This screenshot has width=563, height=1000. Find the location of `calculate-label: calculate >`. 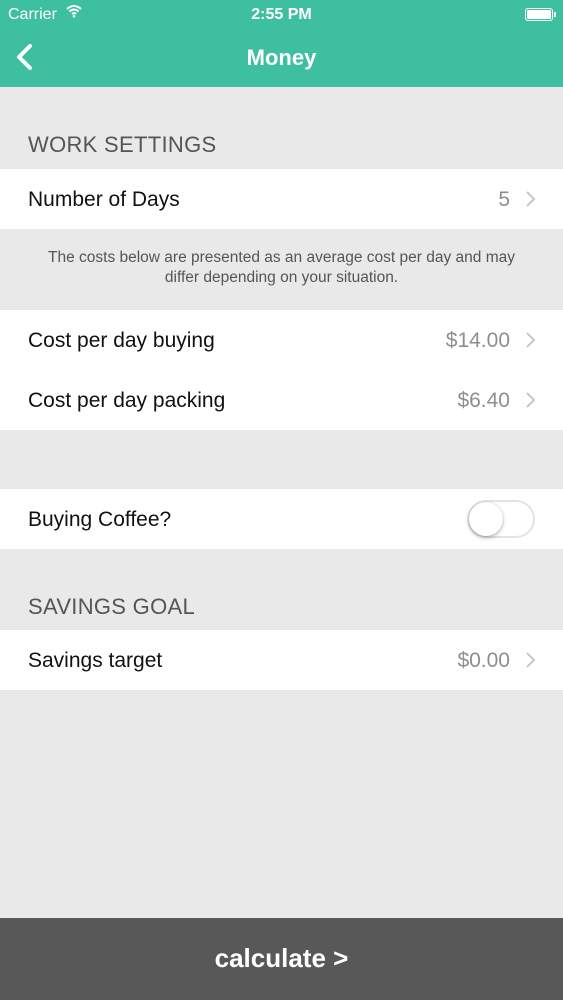

calculate-label: calculate > is located at coordinates (281, 958).